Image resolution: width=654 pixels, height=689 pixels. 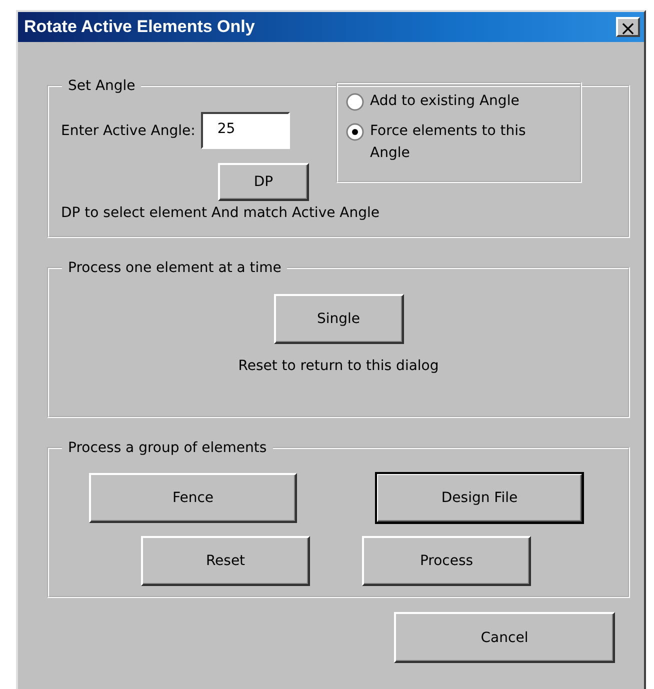 I want to click on action-button: Design File, so click(x=479, y=498).